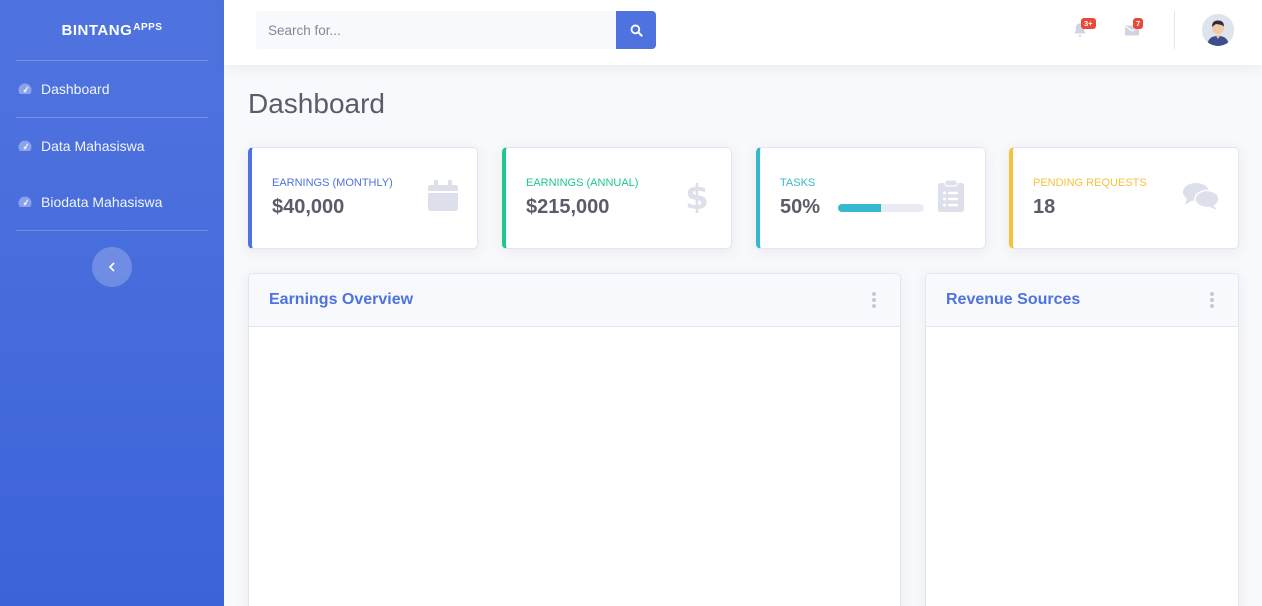 The height and width of the screenshot is (606, 1262). I want to click on stat-label: Pending Requests, so click(1090, 183).